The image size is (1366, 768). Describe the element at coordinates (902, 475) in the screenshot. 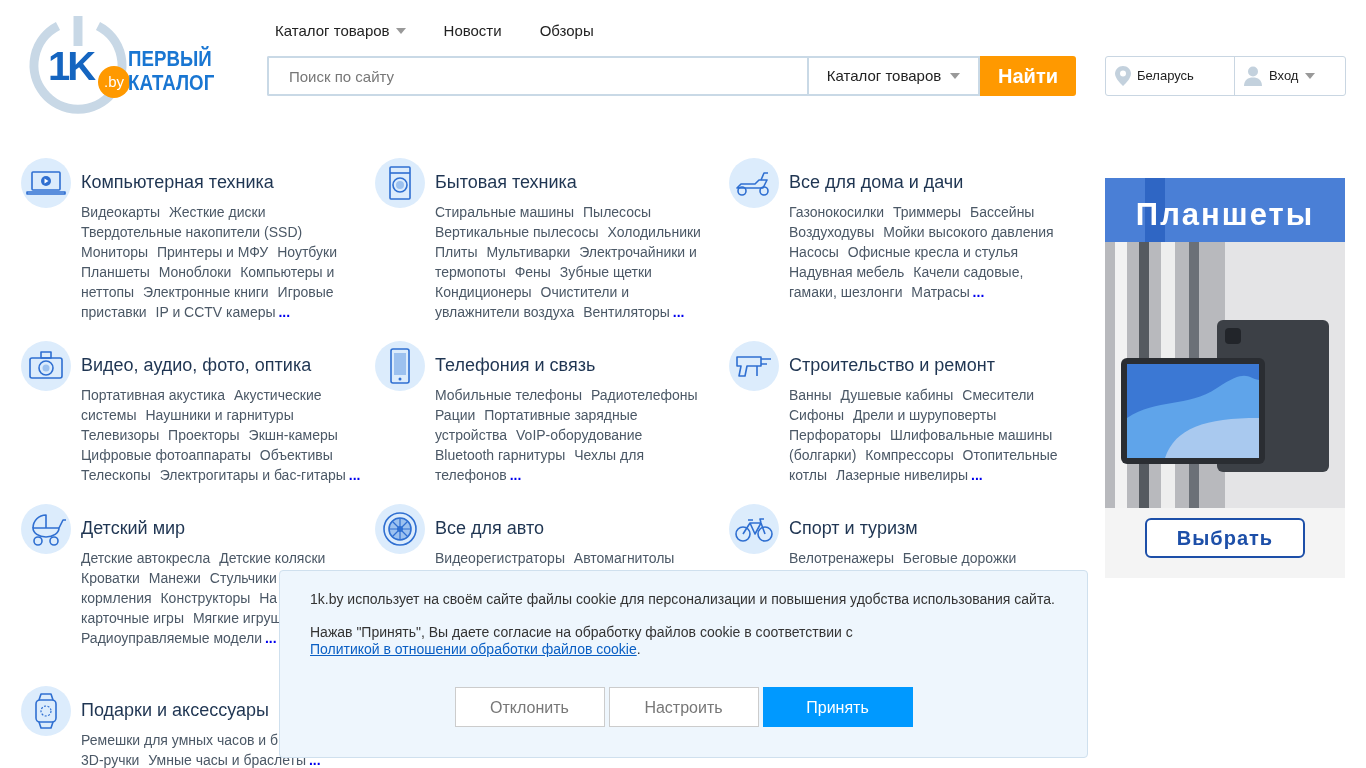

I see `category-link: Лазерные нивелиры` at that location.